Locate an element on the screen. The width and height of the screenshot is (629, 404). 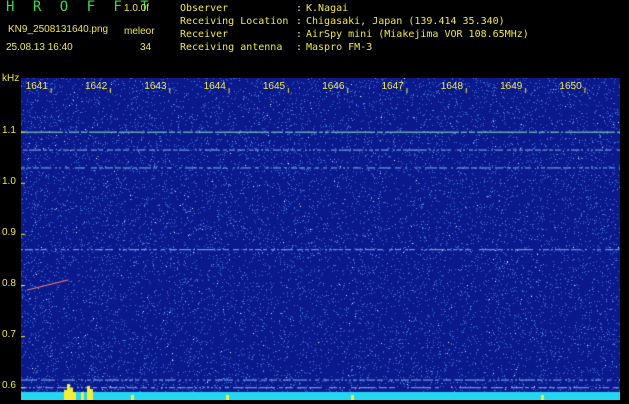
mode-label: meleor is located at coordinates (139, 31).